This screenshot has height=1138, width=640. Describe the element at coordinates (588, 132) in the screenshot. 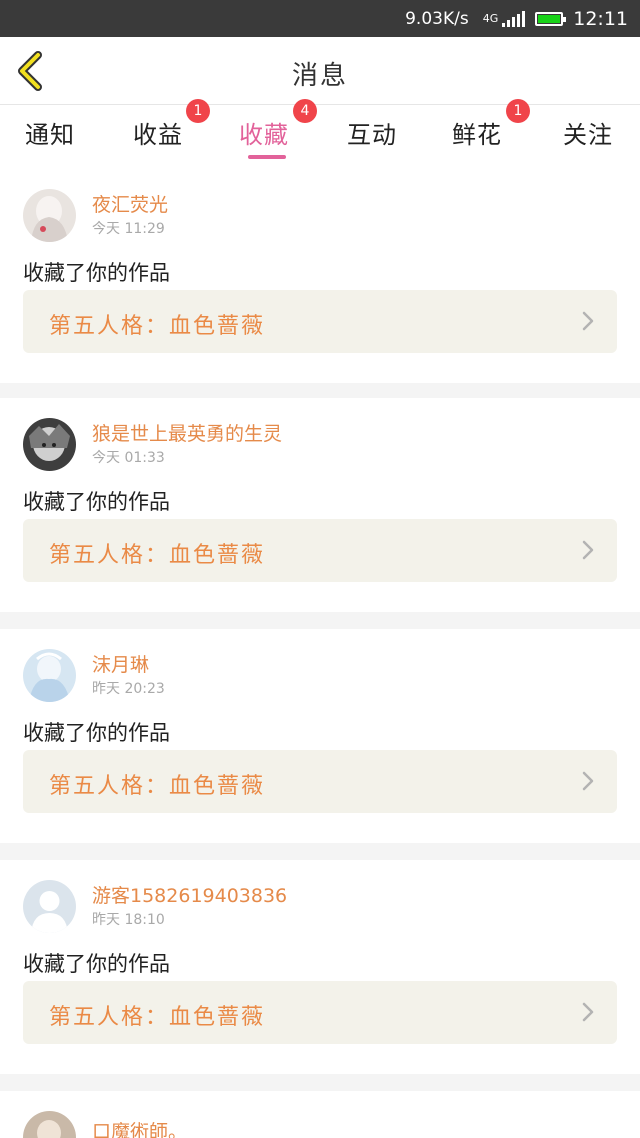

I see `tab-follows: 关注` at that location.